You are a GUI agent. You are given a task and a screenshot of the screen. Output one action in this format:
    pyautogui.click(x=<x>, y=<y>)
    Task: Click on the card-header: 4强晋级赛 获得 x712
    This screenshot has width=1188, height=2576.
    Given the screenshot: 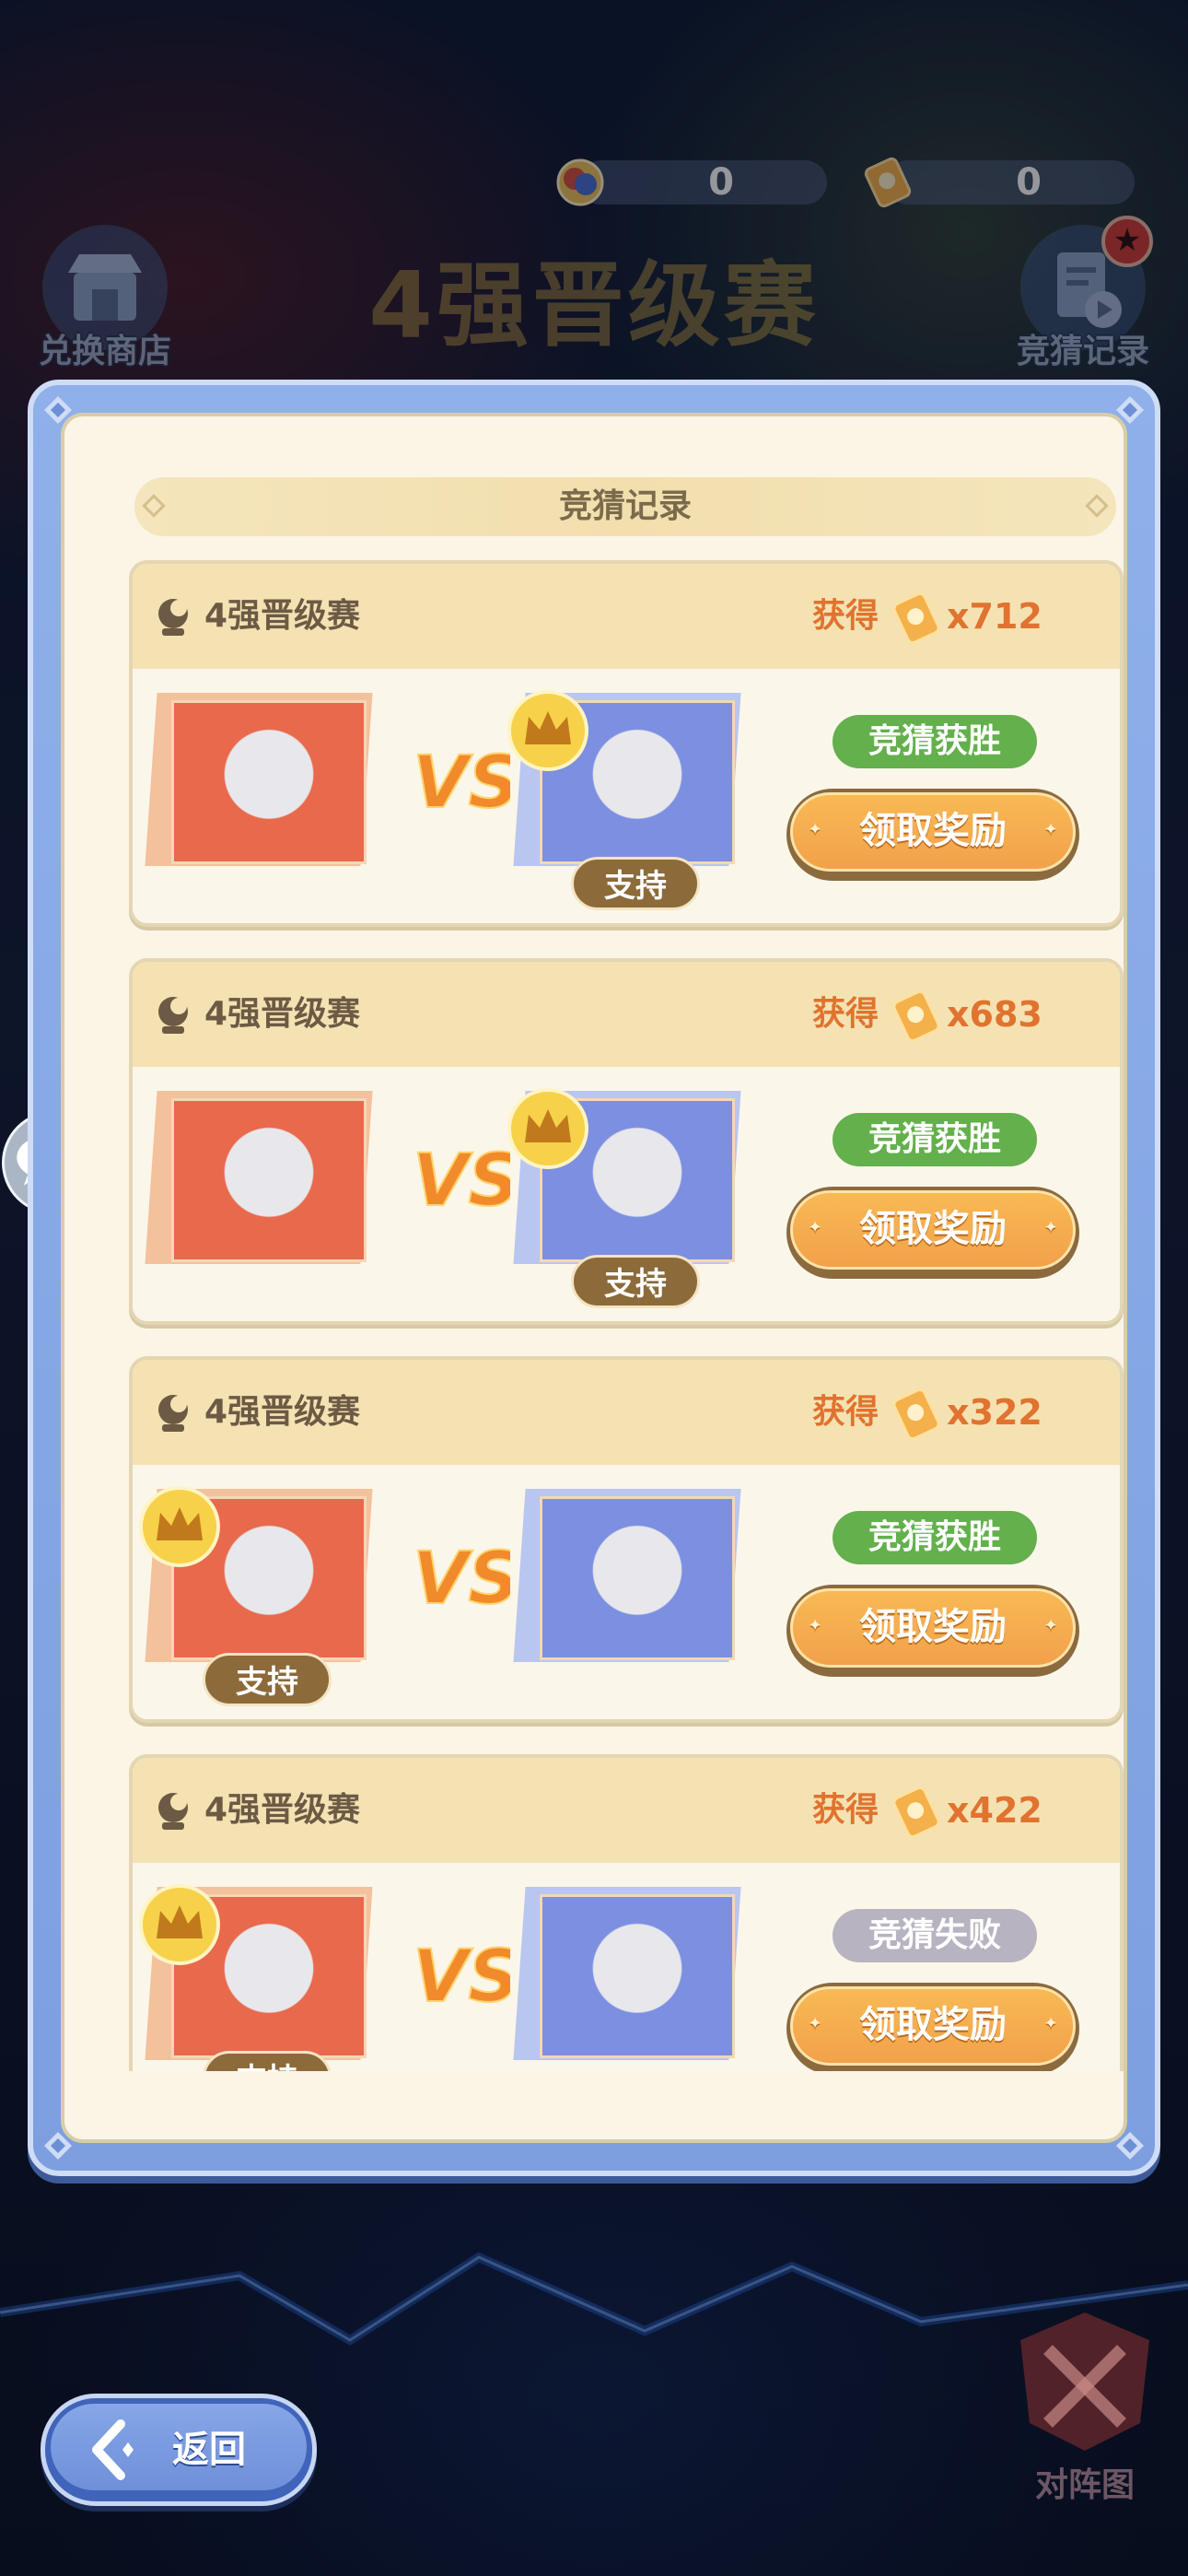 What is the action you would take?
    pyautogui.click(x=626, y=616)
    